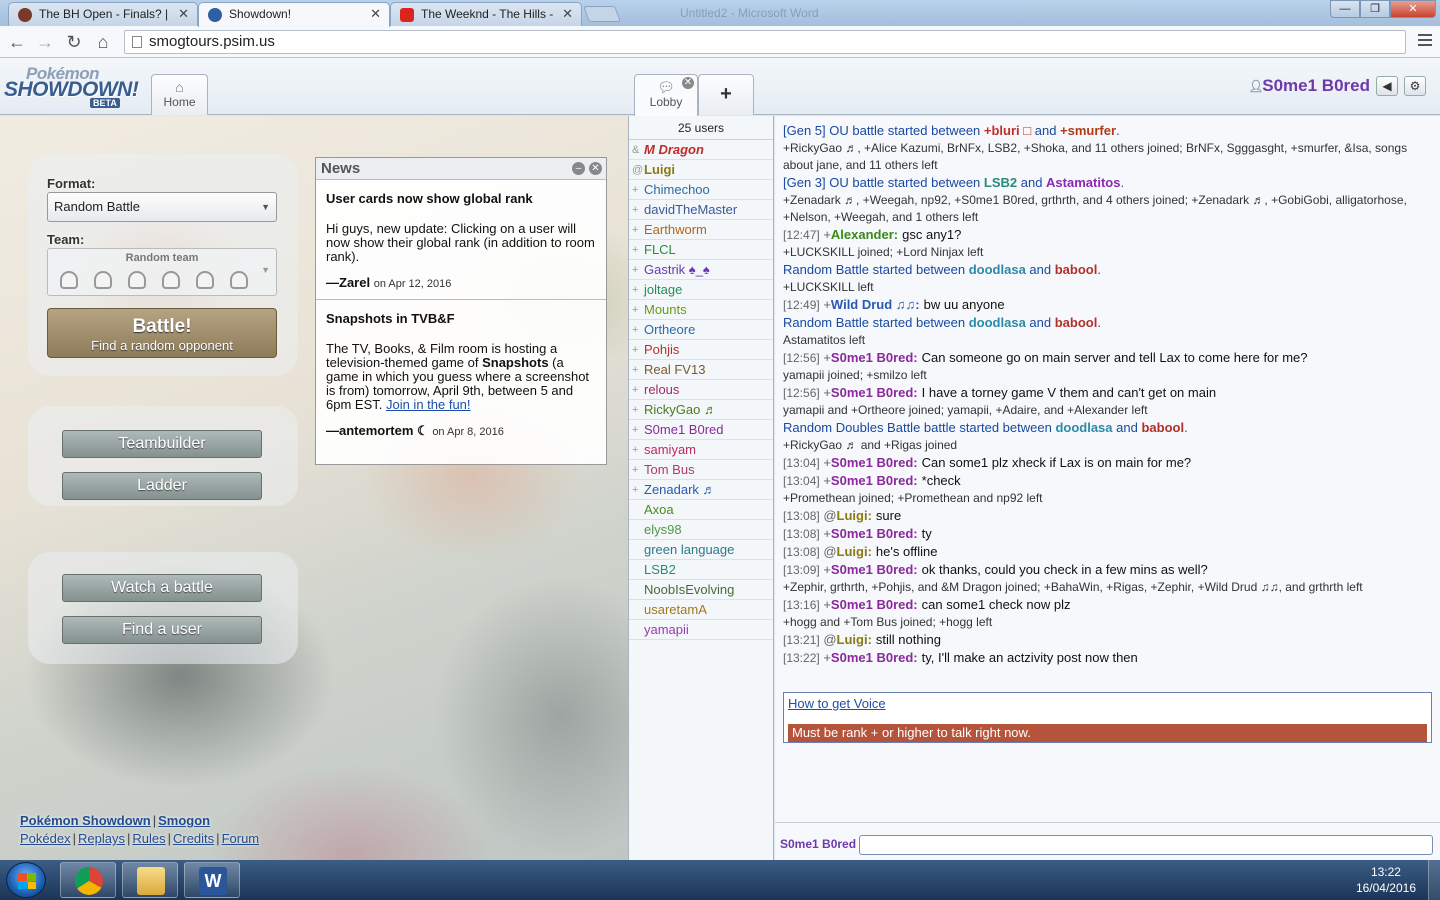  Describe the element at coordinates (701, 290) in the screenshot. I see `user-list-item: + joltage` at that location.